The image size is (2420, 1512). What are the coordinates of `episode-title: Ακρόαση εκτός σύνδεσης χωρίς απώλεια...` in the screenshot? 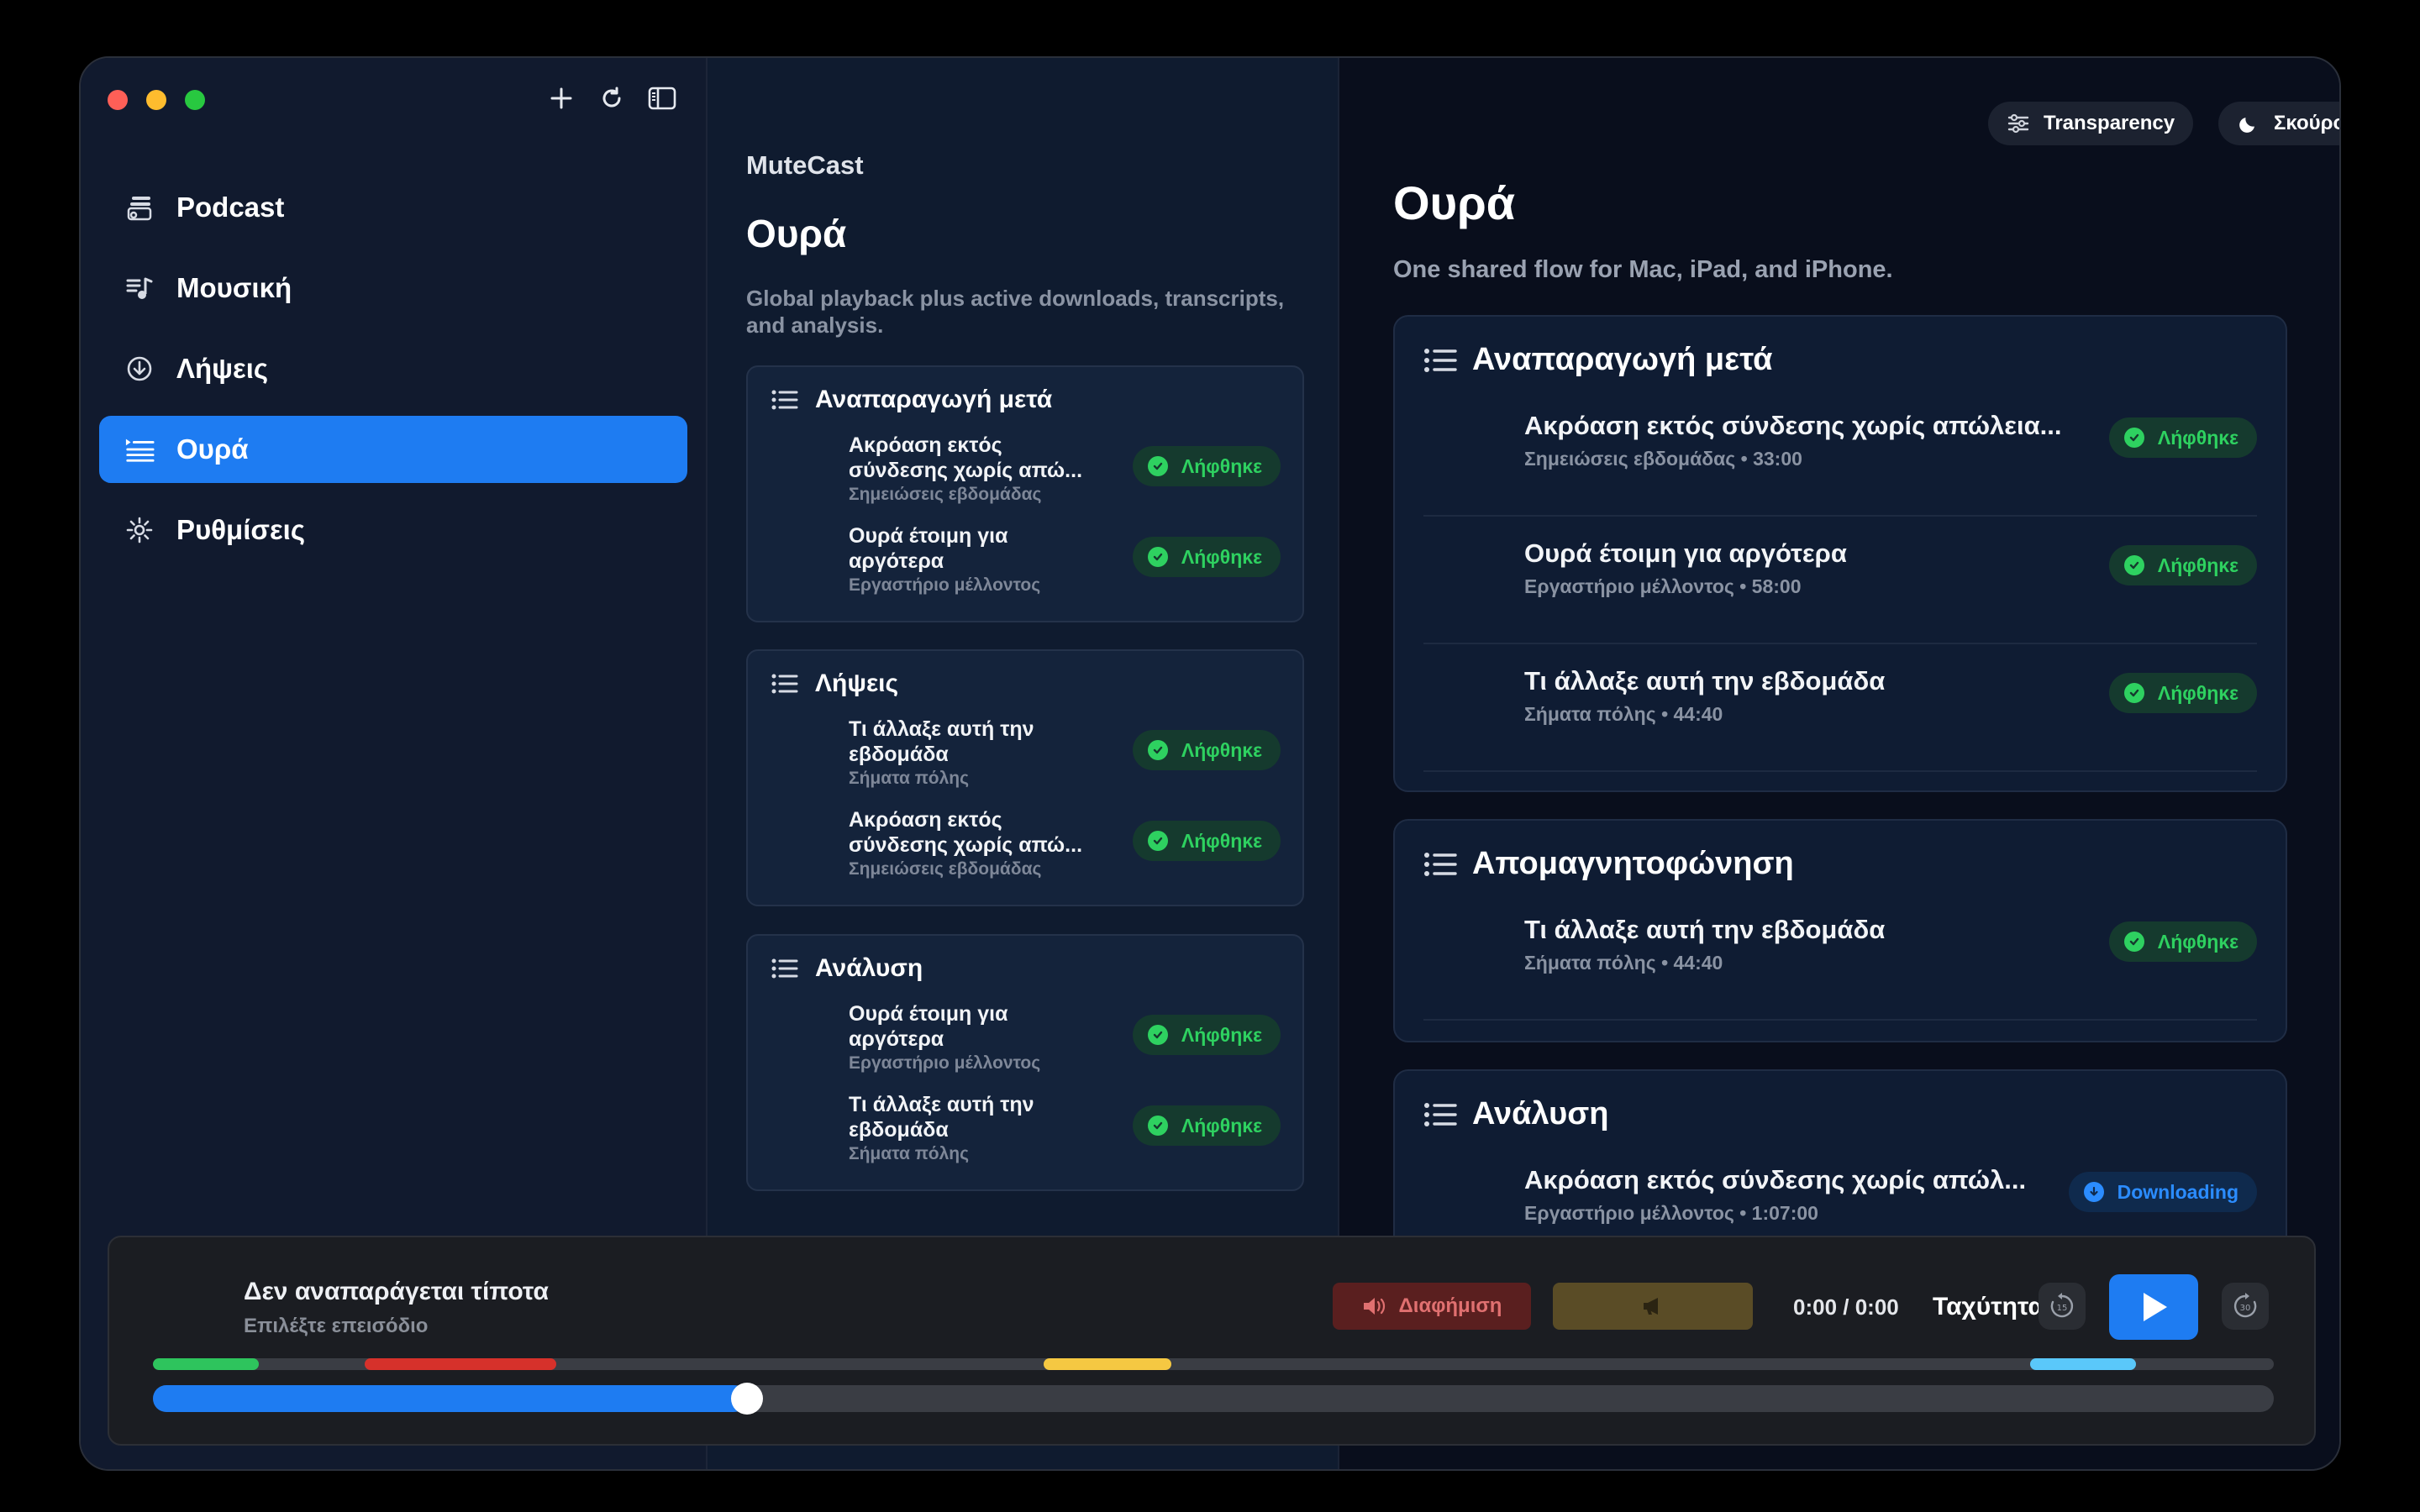 It's located at (1793, 425).